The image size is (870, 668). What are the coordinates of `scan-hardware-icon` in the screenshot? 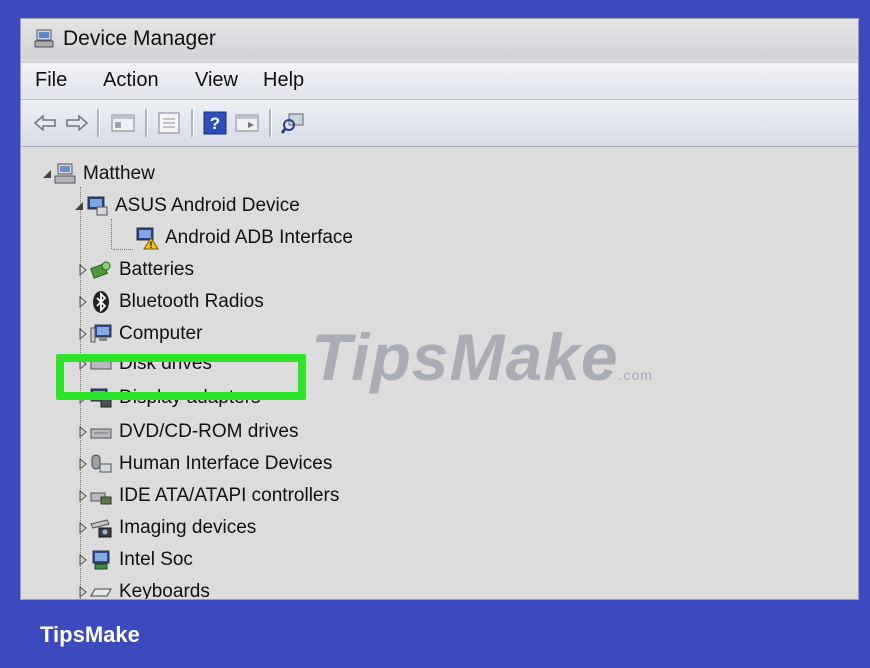 It's located at (292, 123).